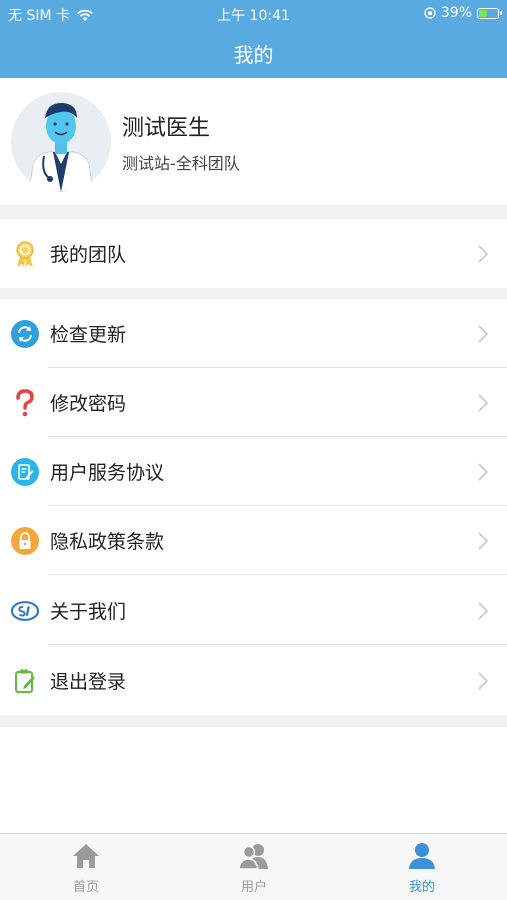 Image resolution: width=507 pixels, height=900 pixels. What do you see at coordinates (253, 887) in the screenshot?
I see `tab-label: 用户` at bounding box center [253, 887].